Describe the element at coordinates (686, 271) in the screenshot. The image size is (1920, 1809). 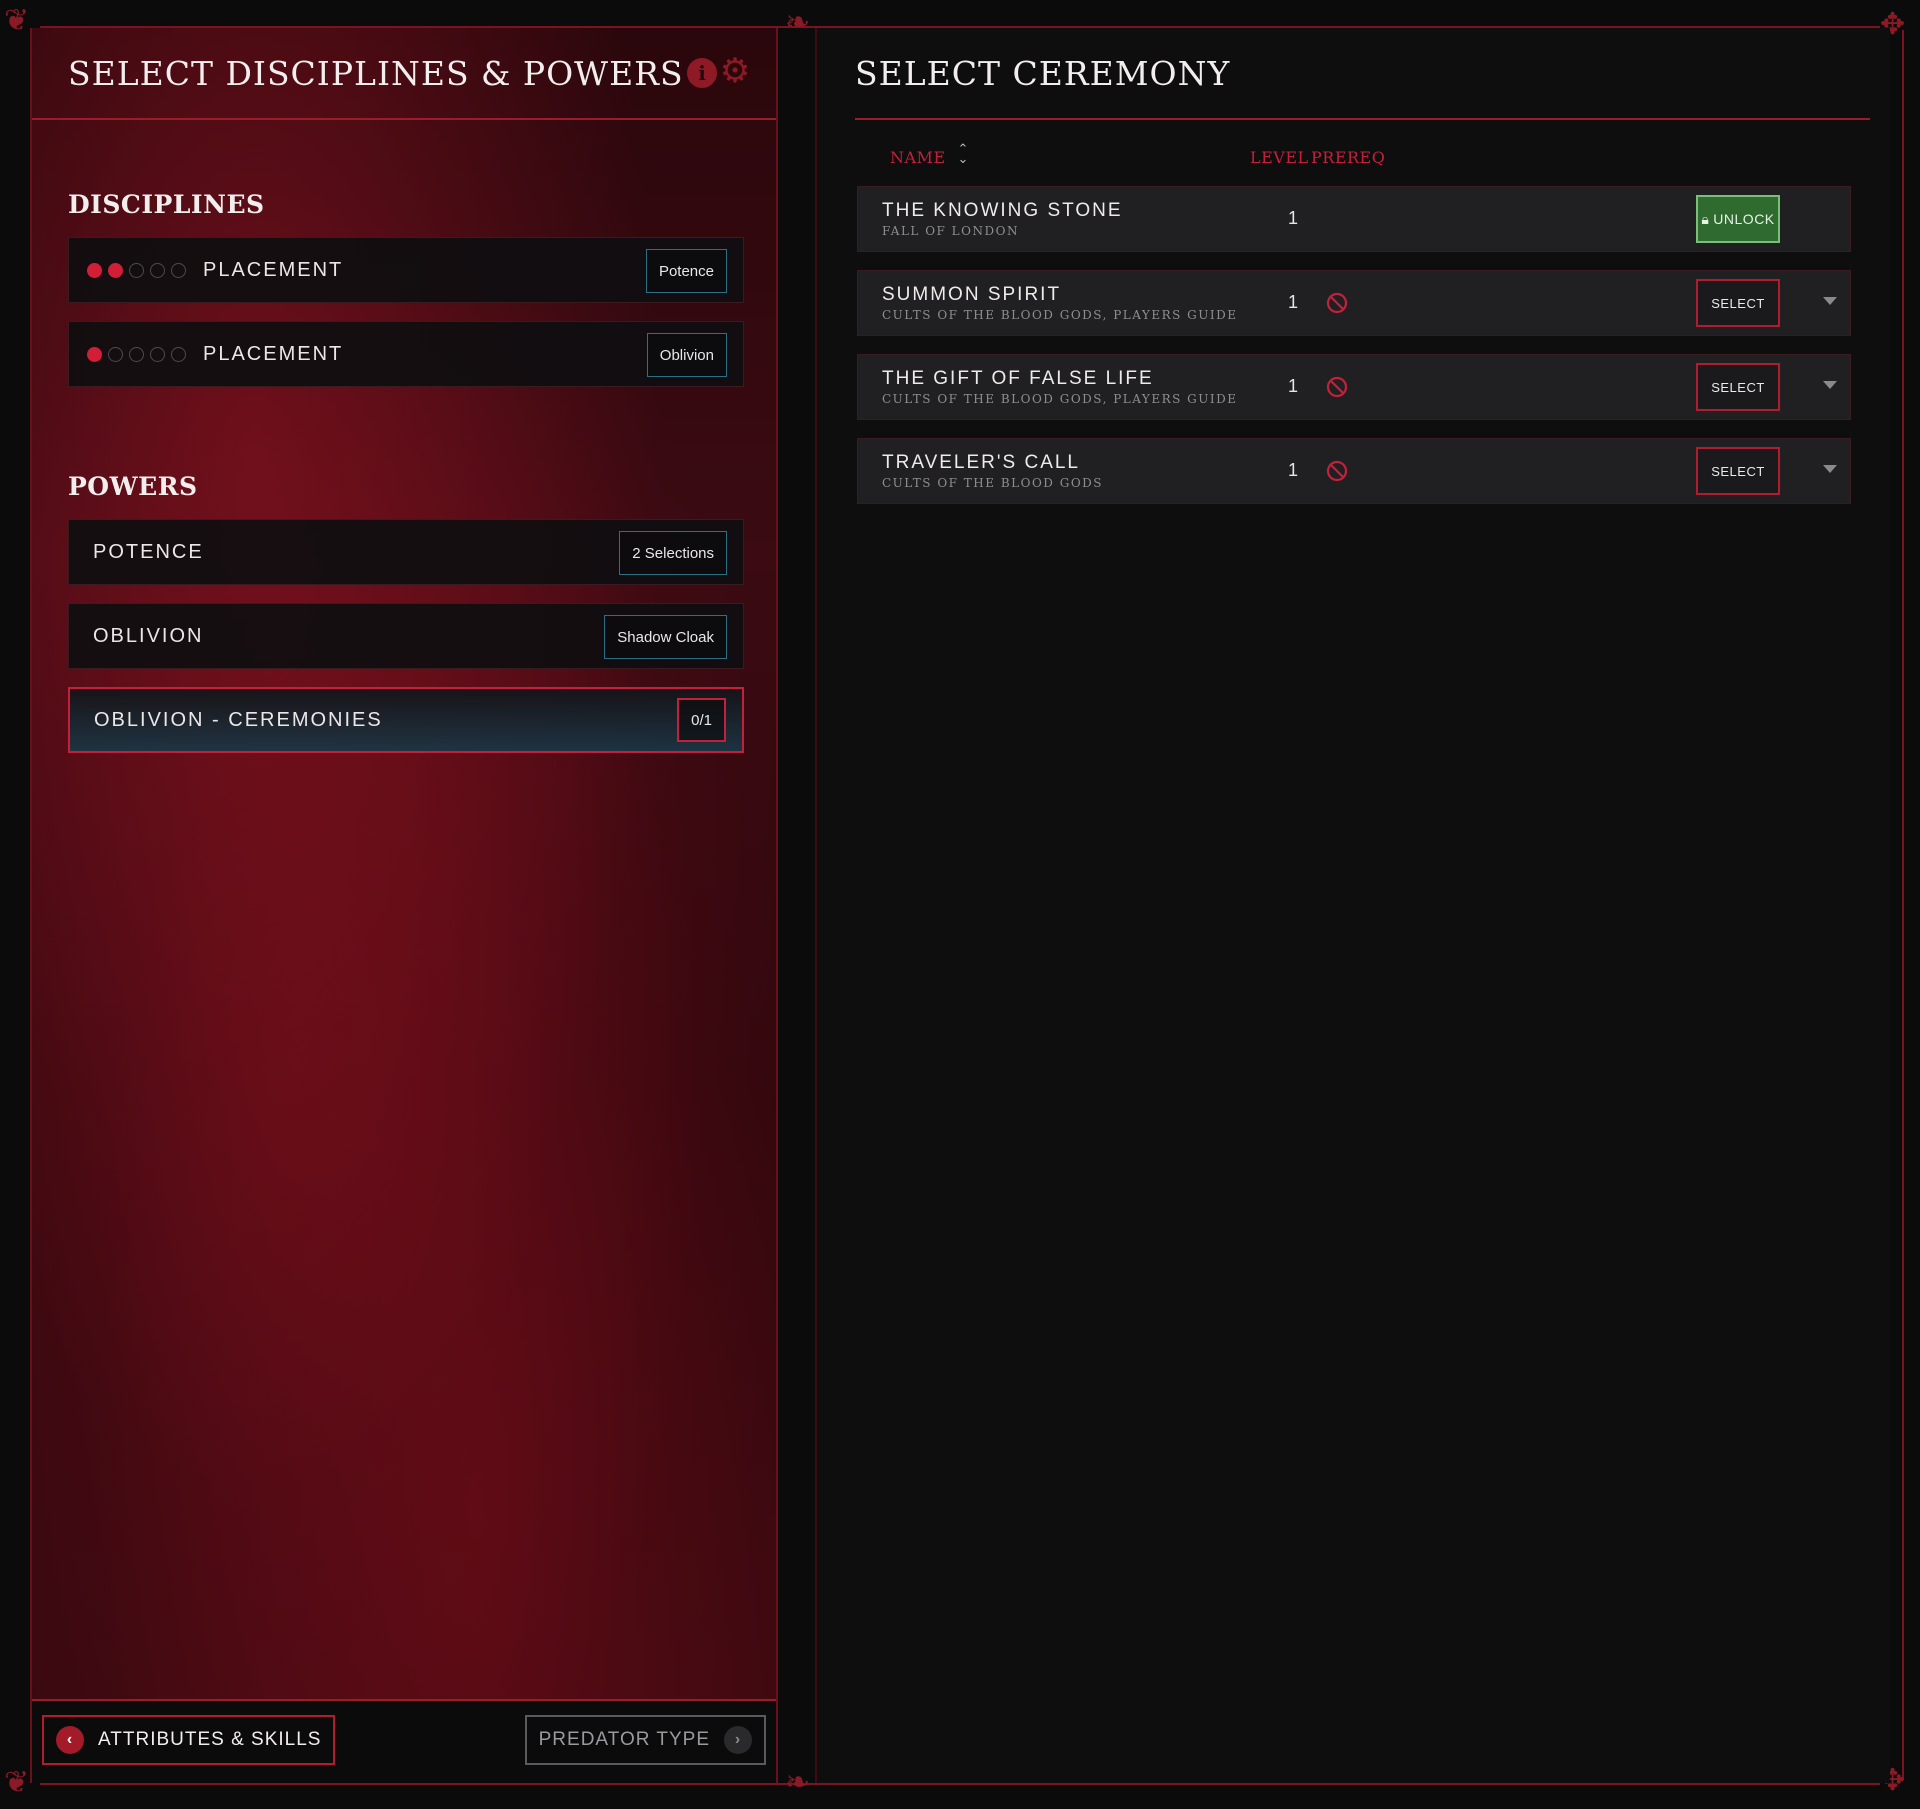
I see `discipline-select-button: Potence` at that location.